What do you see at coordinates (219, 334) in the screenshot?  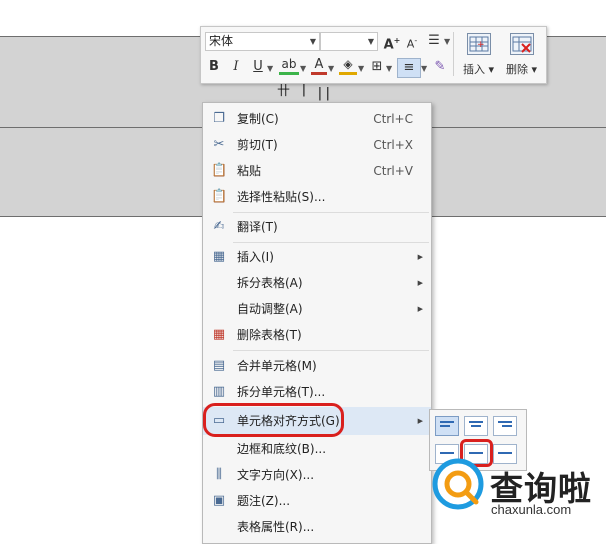 I see `delete-table-icon: ▦` at bounding box center [219, 334].